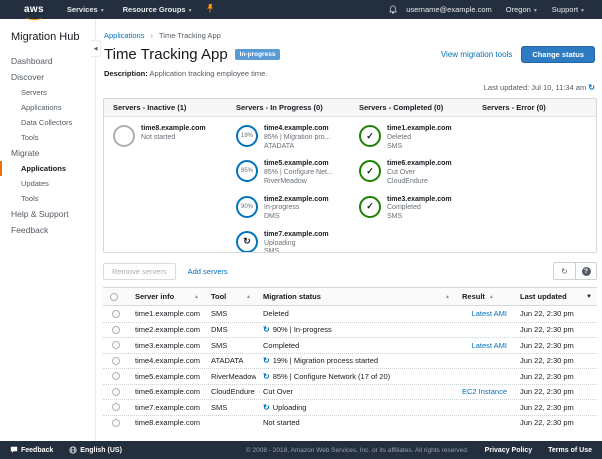  I want to click on aws-logo: aws, so click(34, 10).